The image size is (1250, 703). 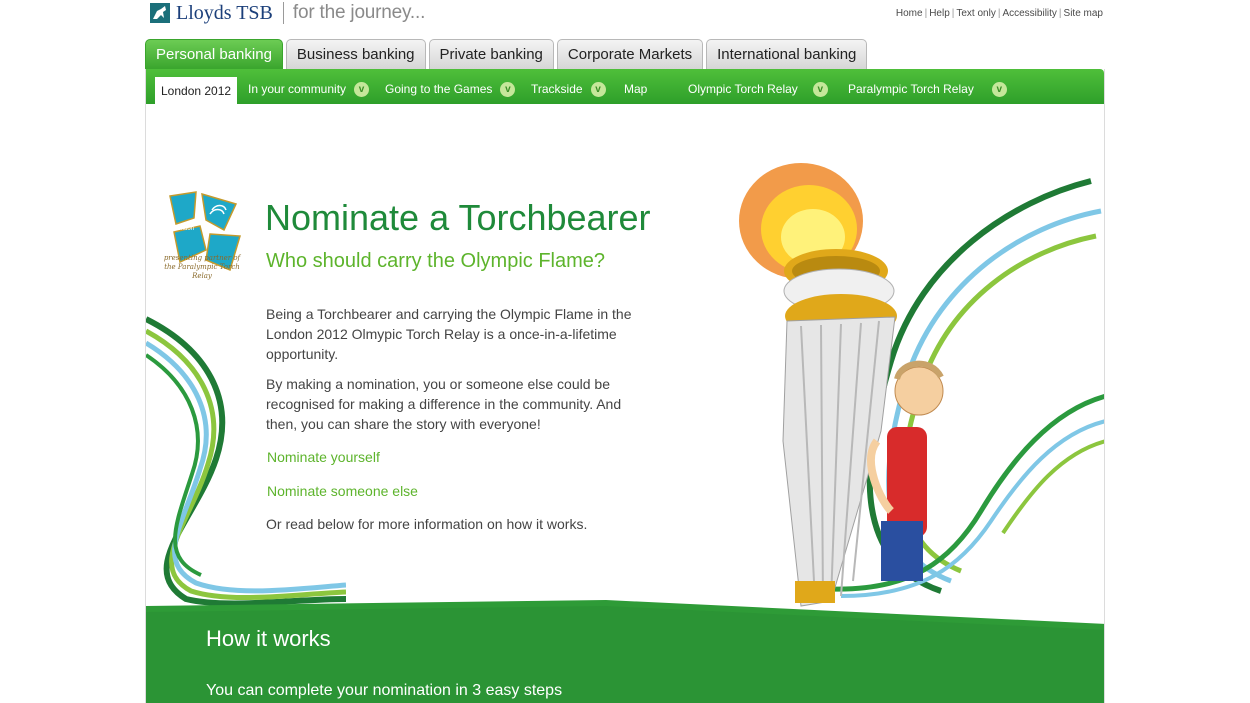 I want to click on tab-international-banking: International banking, so click(x=787, y=54).